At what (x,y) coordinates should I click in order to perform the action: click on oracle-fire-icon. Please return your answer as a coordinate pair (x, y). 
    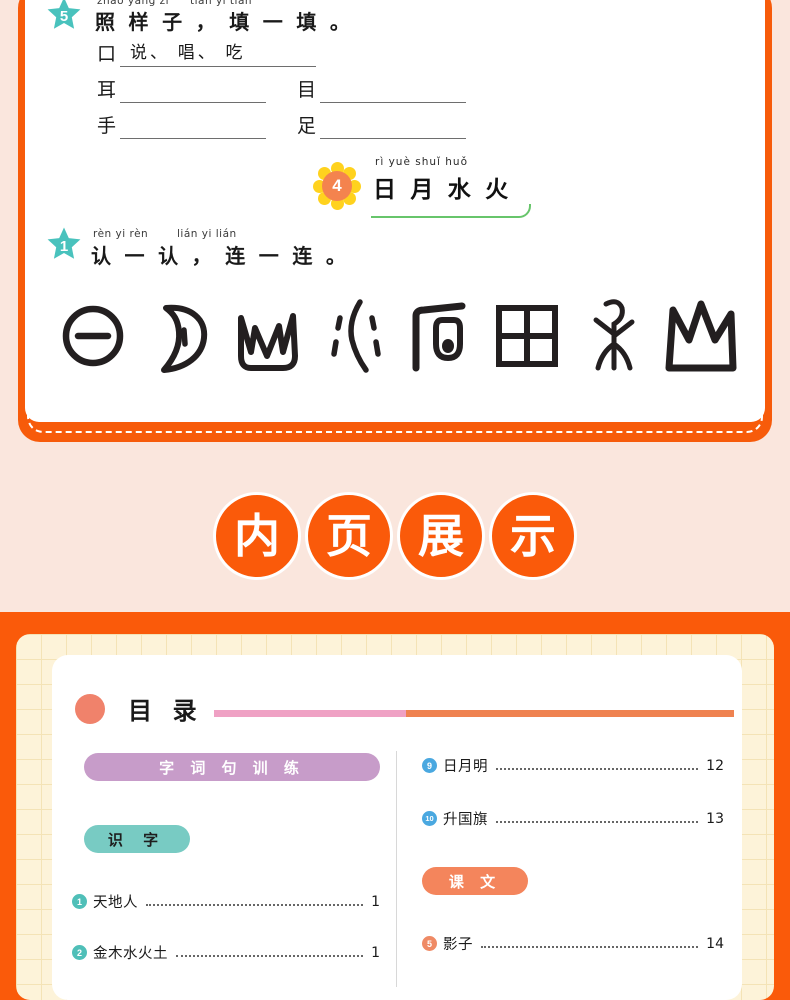
    Looking at the image, I should click on (267, 334).